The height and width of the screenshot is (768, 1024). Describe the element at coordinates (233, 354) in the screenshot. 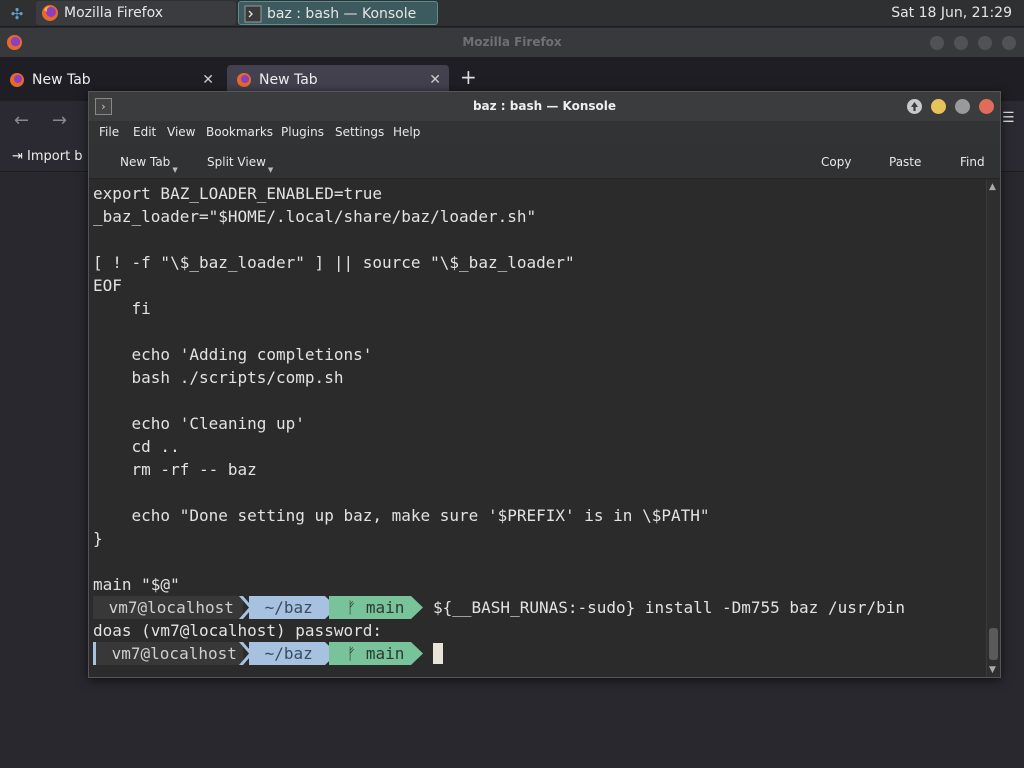

I see `terminal-line: echo 'Adding completions'` at that location.